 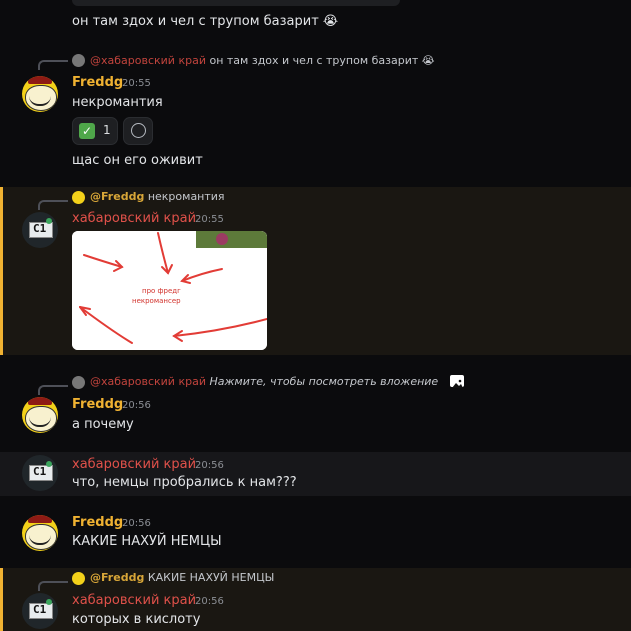 I want to click on message-text: некромантия, so click(x=117, y=102).